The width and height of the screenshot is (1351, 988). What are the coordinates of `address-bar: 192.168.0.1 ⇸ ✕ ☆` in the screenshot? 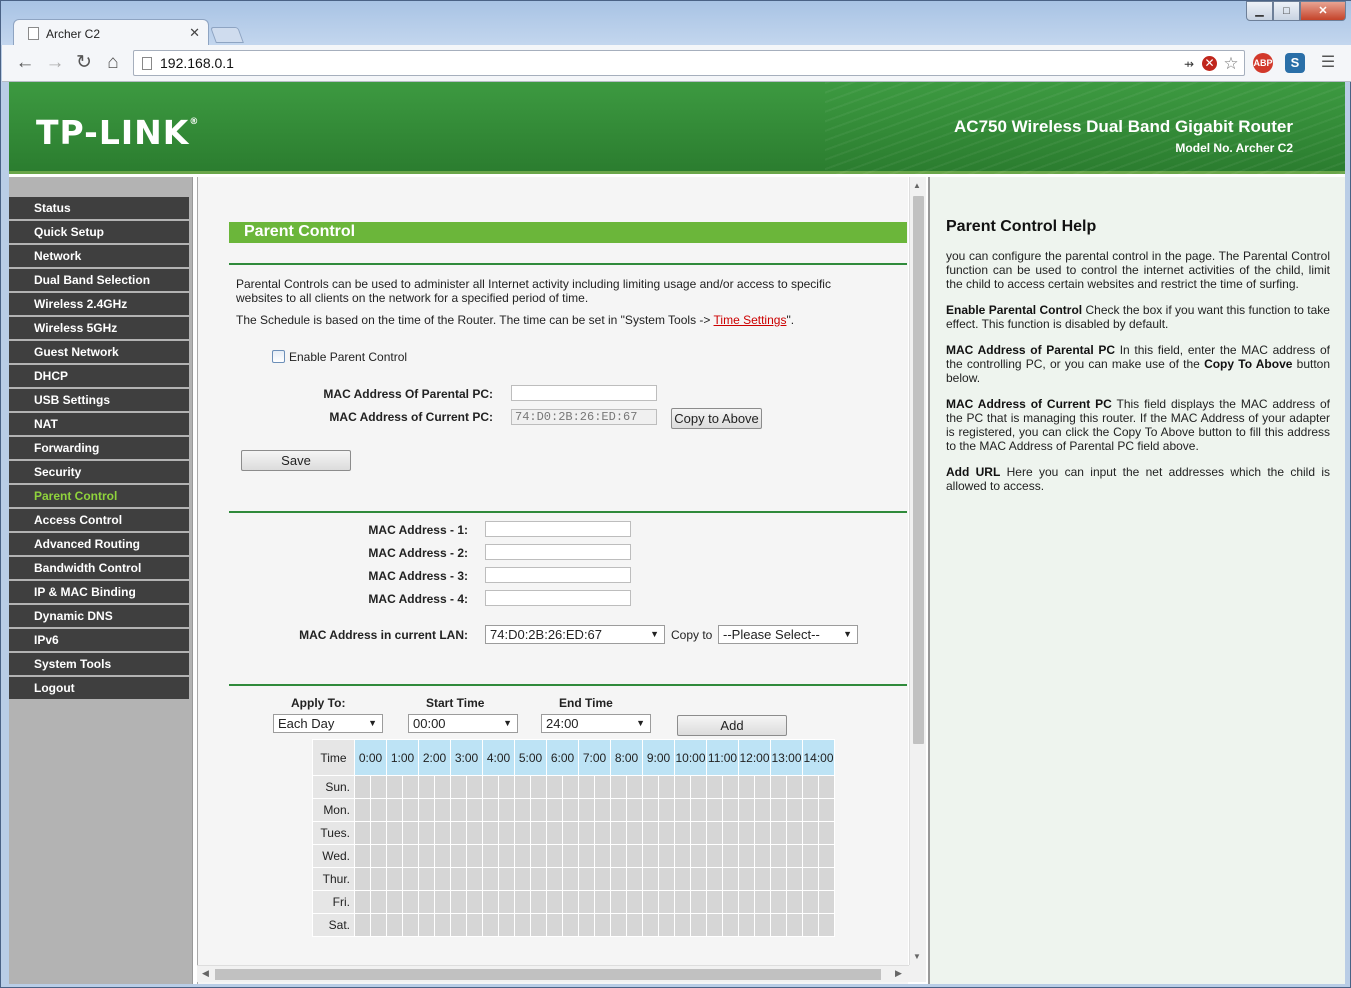 It's located at (689, 63).